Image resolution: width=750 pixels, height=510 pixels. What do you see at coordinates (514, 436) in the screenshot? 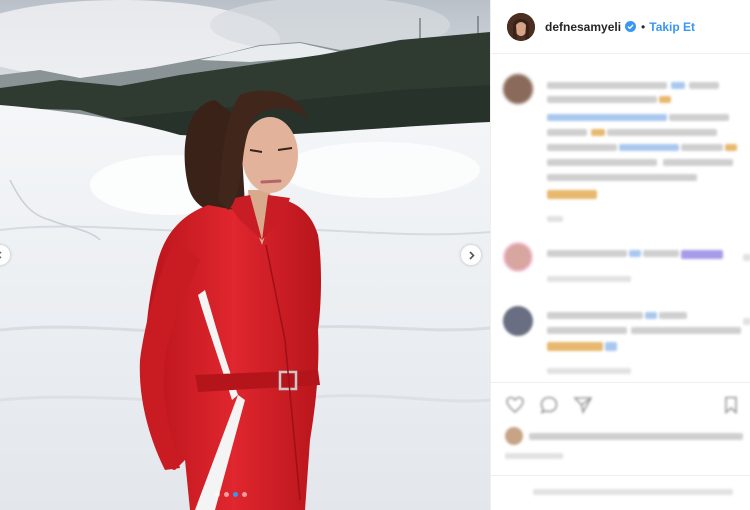
I see `liker-avatar` at bounding box center [514, 436].